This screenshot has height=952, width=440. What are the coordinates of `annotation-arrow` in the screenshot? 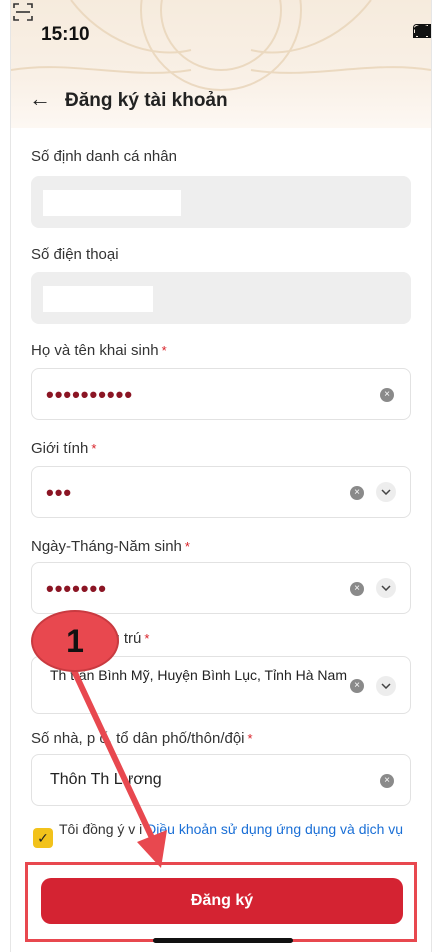 It's located at (116, 762).